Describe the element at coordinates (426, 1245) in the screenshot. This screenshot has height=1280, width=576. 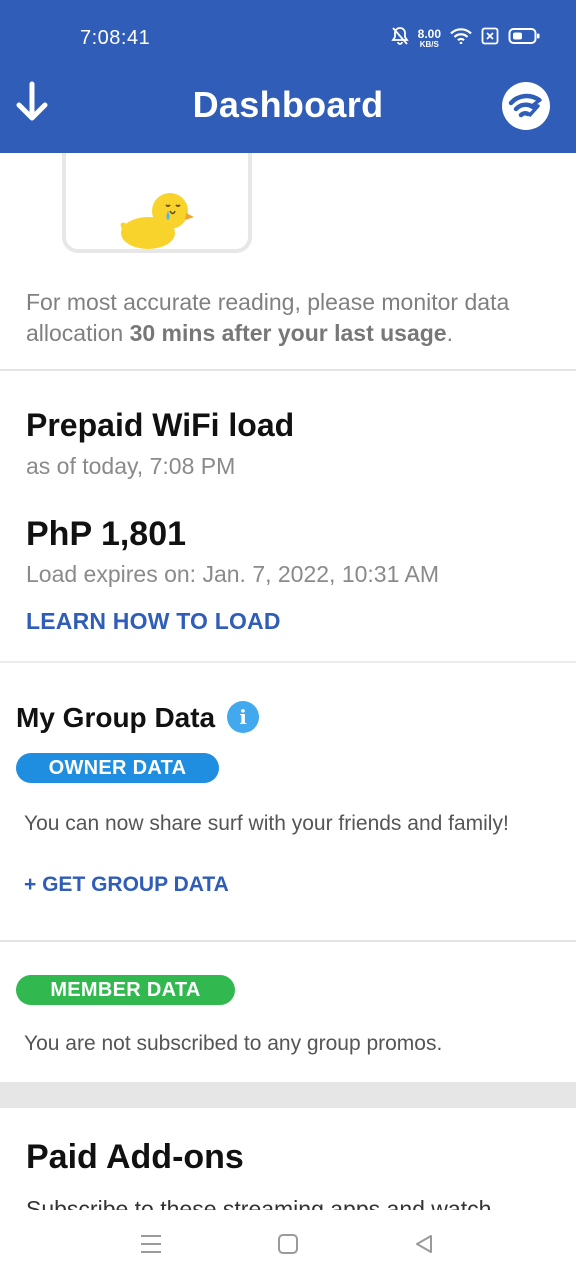
I see `back-icon` at that location.